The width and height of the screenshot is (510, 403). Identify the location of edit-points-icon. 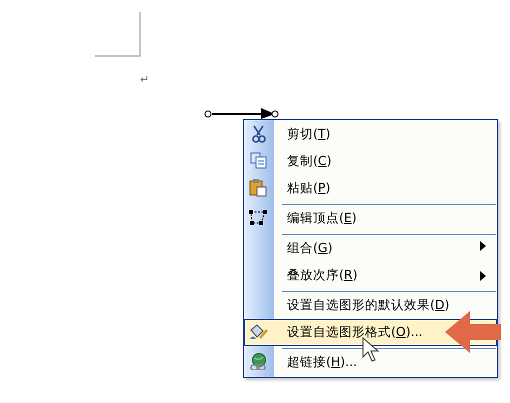
(258, 217).